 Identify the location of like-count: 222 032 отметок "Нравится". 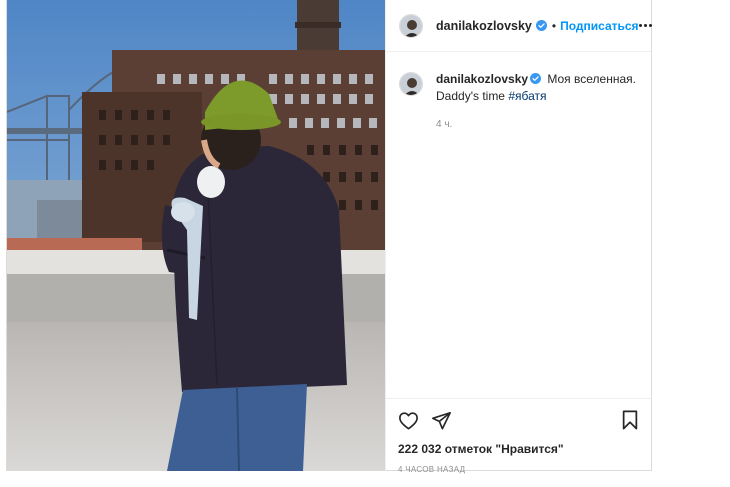
(518, 449).